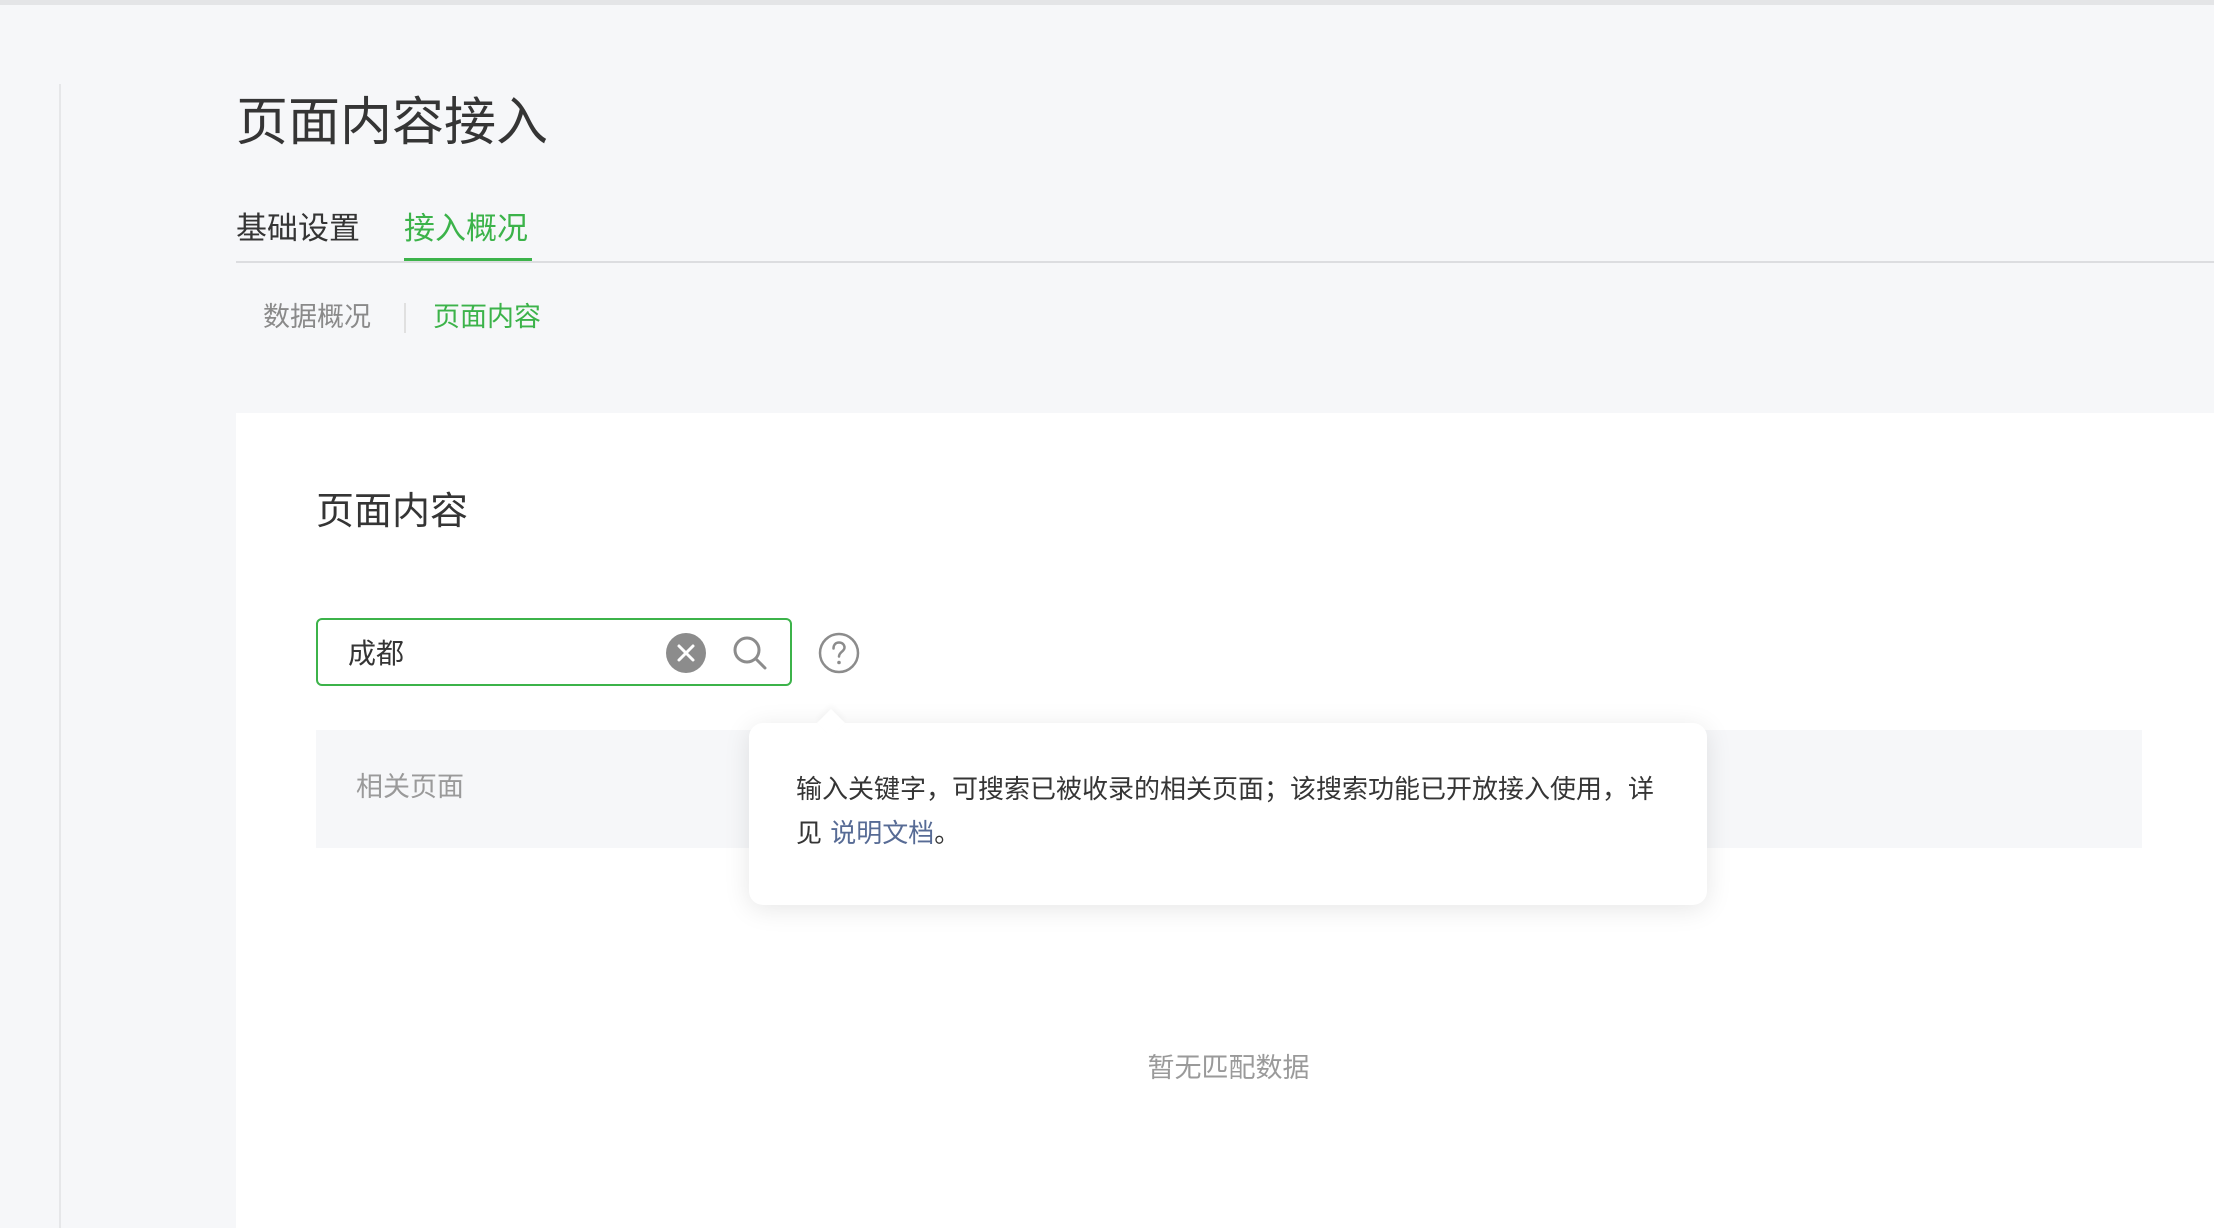 This screenshot has height=1228, width=2214. Describe the element at coordinates (487, 318) in the screenshot. I see `subtab-page-content: 页面内容` at that location.